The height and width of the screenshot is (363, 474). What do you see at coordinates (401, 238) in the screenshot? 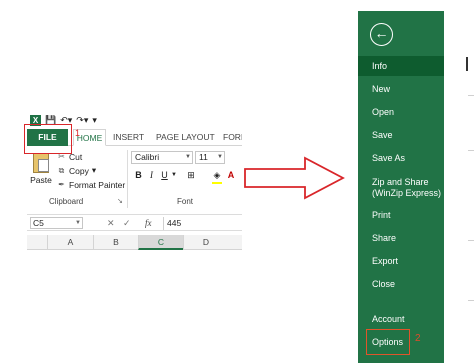
I see `menu-item-share: Share` at bounding box center [401, 238].